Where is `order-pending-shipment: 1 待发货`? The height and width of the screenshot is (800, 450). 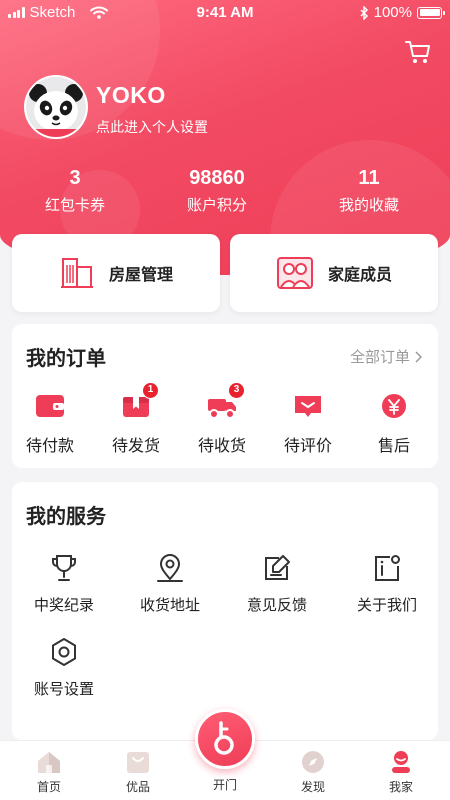
order-pending-shipment: 1 待发货 is located at coordinates (136, 419).